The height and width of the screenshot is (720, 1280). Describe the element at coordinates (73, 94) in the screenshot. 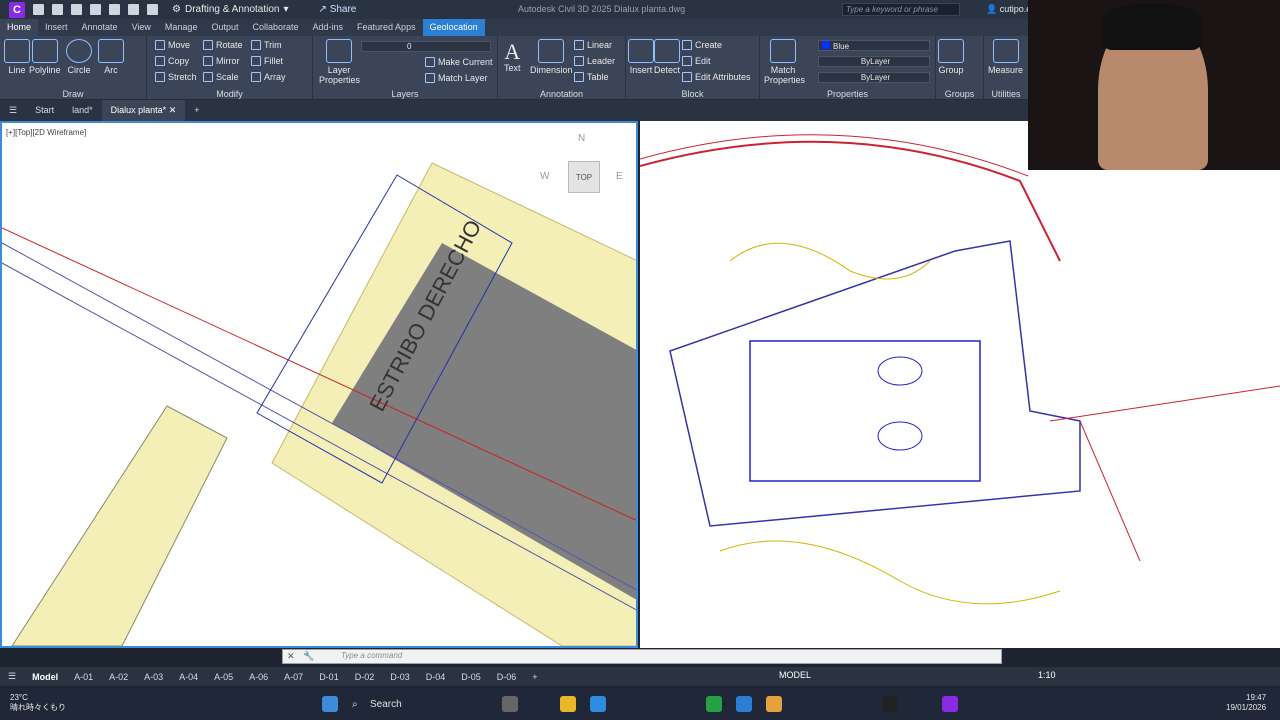

I see `draw-panel-title: Draw` at that location.